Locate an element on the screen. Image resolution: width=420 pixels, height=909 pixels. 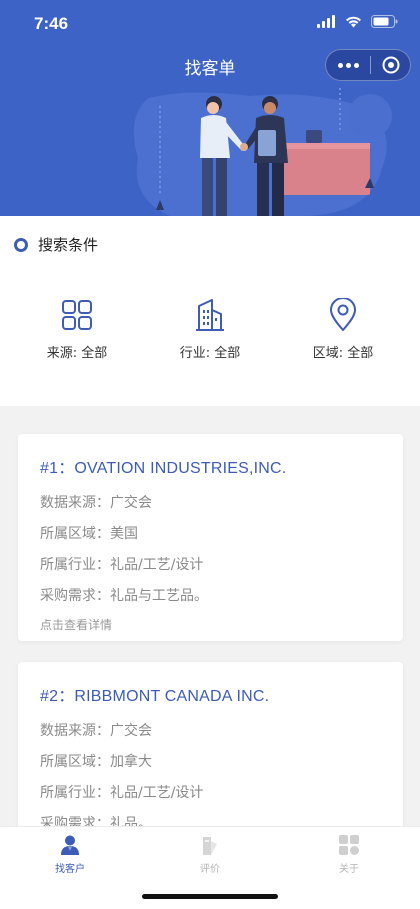
review-icon is located at coordinates (210, 846).